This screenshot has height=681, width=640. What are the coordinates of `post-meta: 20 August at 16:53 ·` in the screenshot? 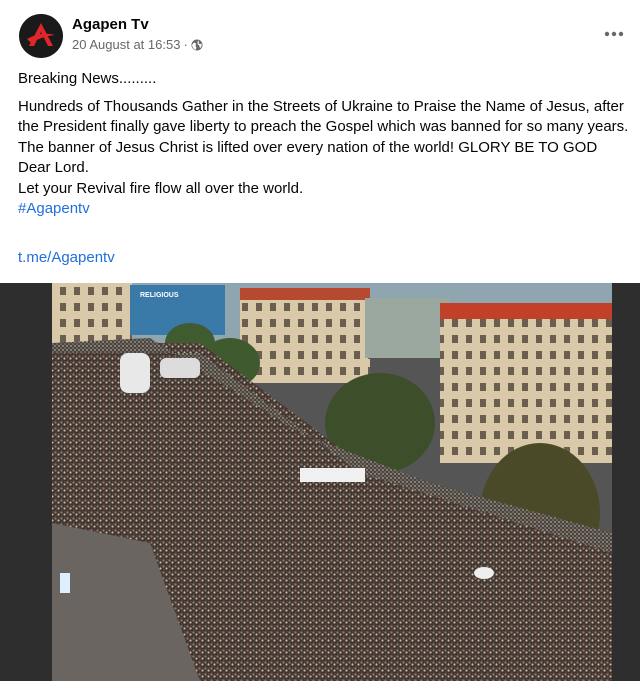 It's located at (137, 44).